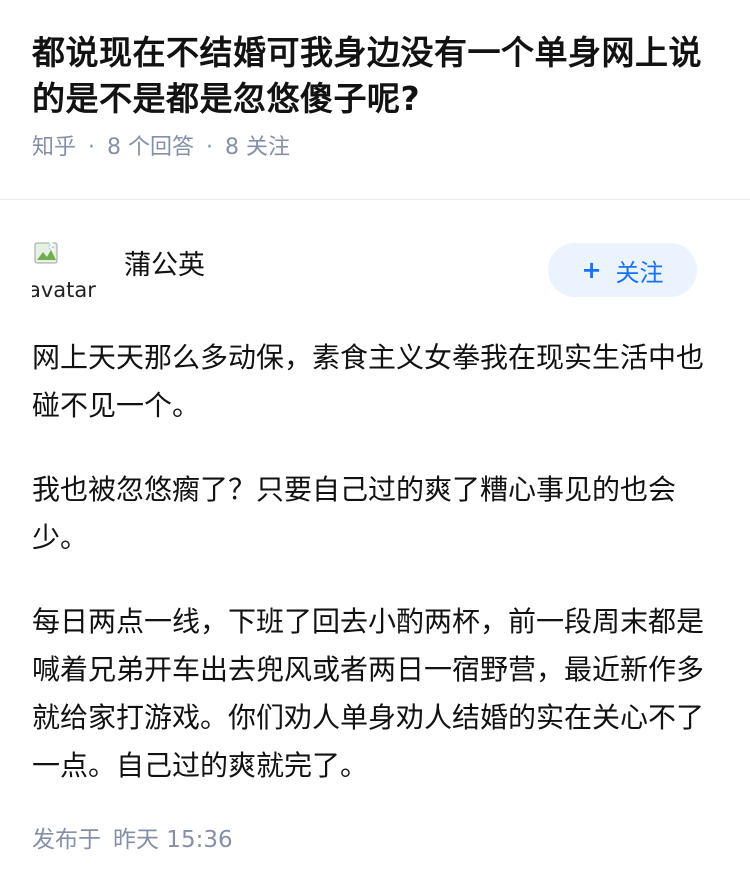 This screenshot has height=892, width=750. I want to click on source-label: 知乎, so click(54, 148).